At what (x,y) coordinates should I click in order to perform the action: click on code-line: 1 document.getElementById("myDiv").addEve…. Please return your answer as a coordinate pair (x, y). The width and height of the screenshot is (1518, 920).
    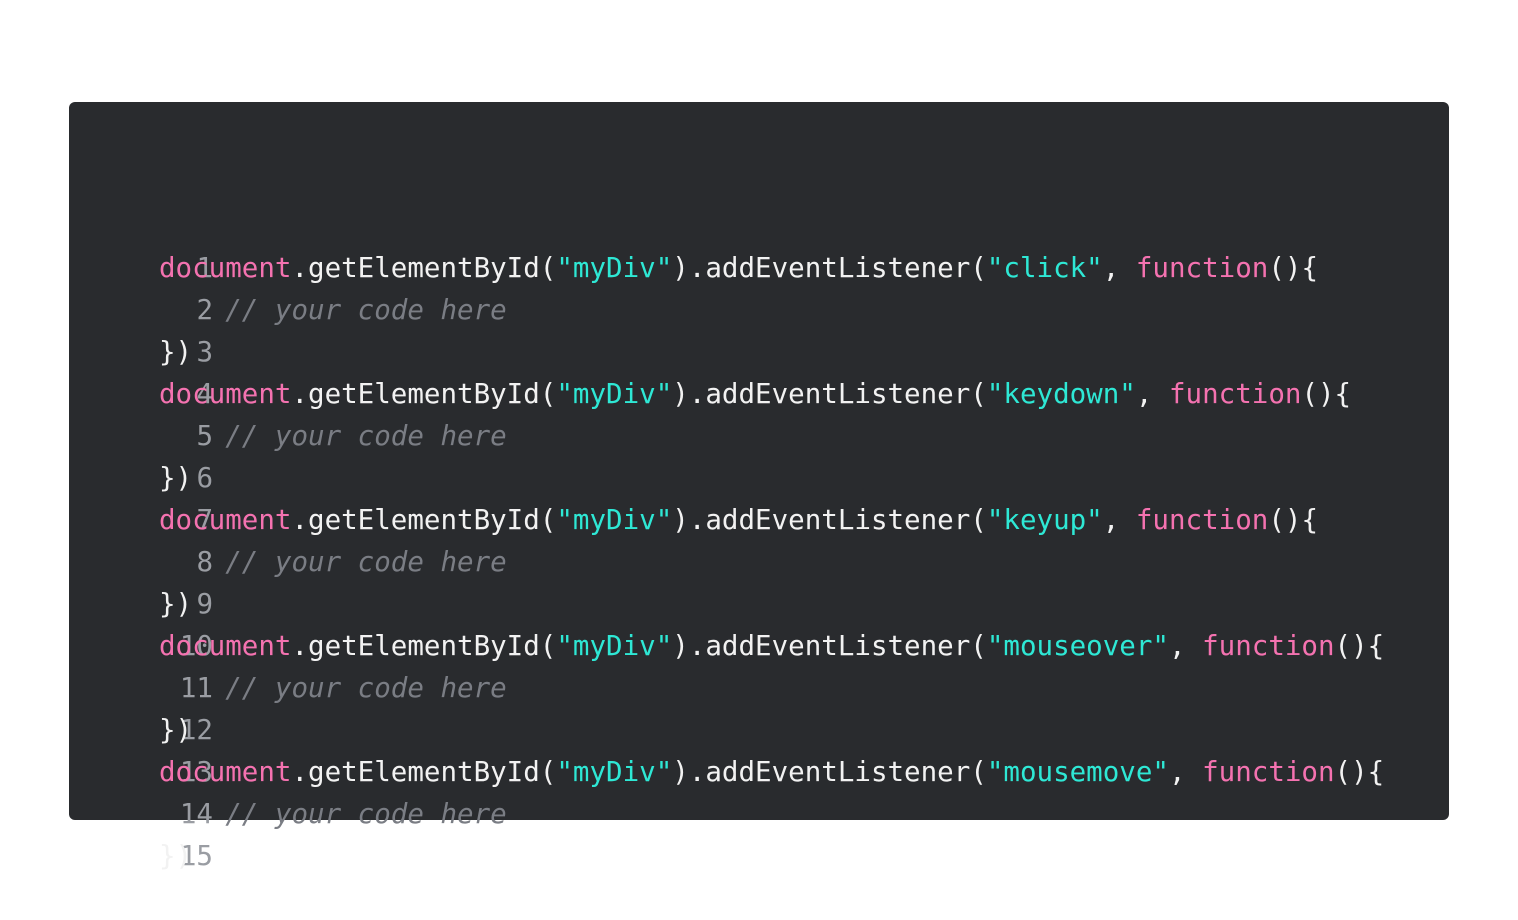
    Looking at the image, I should click on (759, 268).